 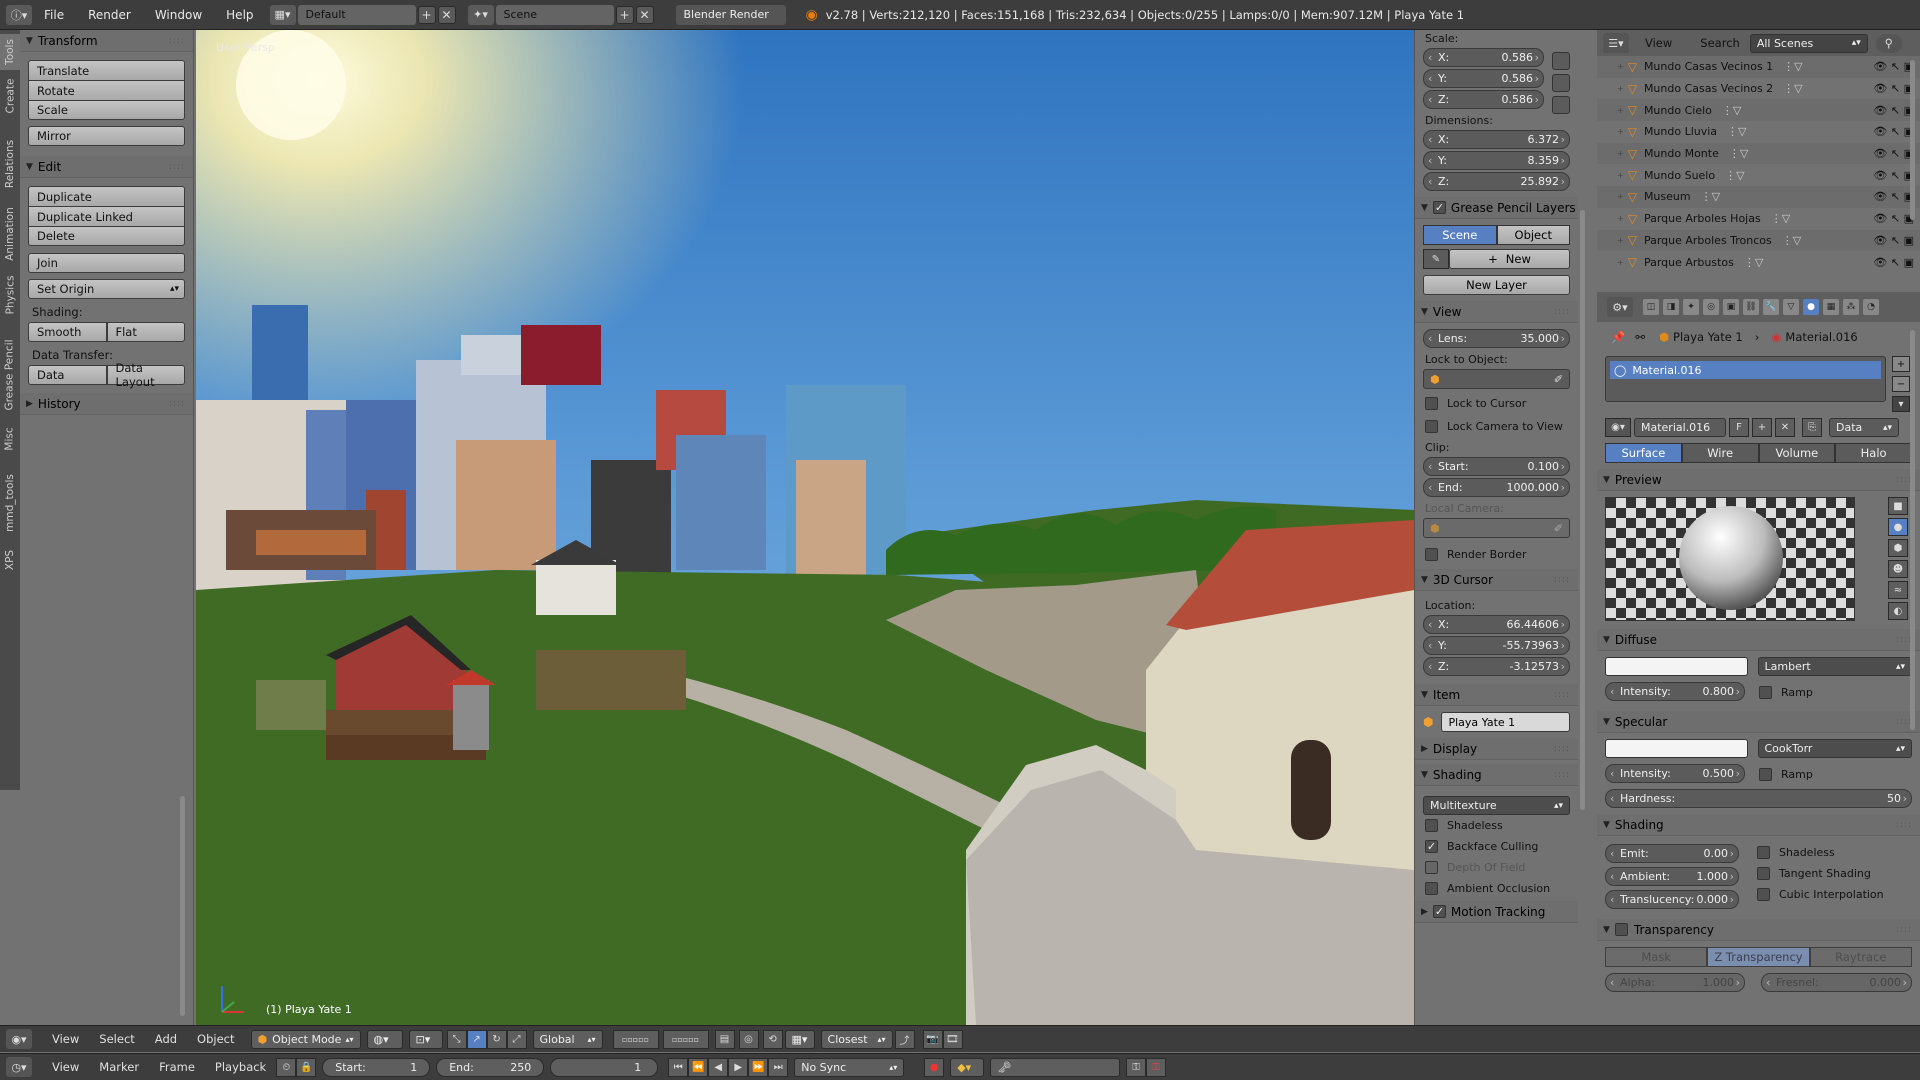 I want to click on preview-sky-icon: ◐, so click(x=1898, y=611).